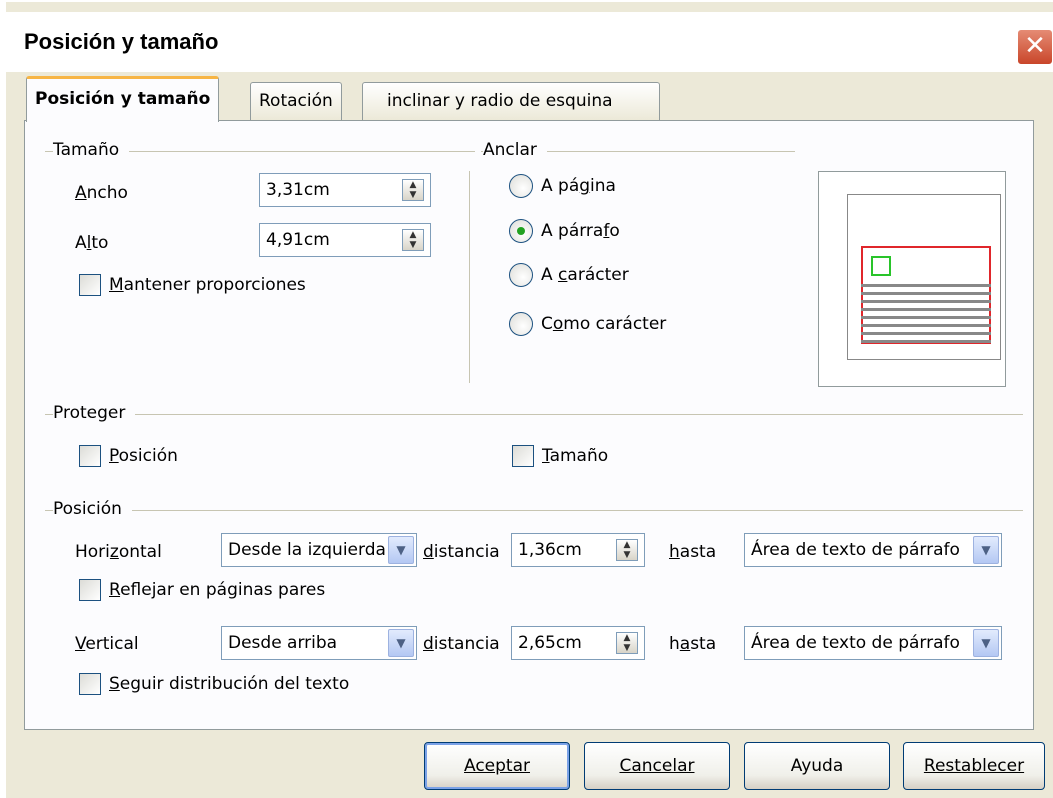 This screenshot has width=1053, height=798. I want to click on reset-button: Restablecer, so click(974, 766).